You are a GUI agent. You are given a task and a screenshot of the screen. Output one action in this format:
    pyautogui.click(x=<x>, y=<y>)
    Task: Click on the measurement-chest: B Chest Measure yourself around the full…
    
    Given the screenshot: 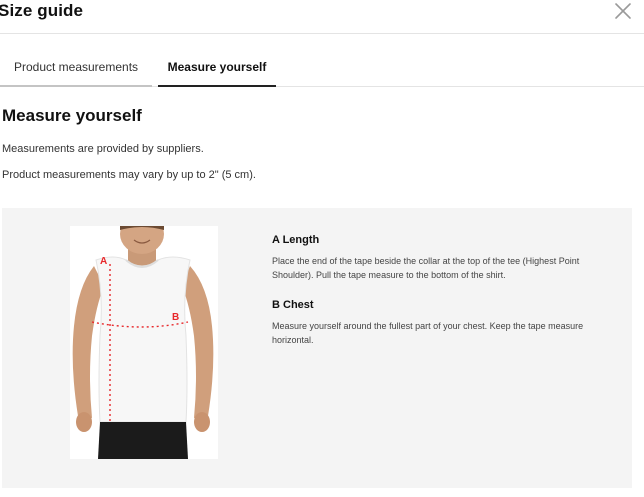 What is the action you would take?
    pyautogui.click(x=442, y=323)
    